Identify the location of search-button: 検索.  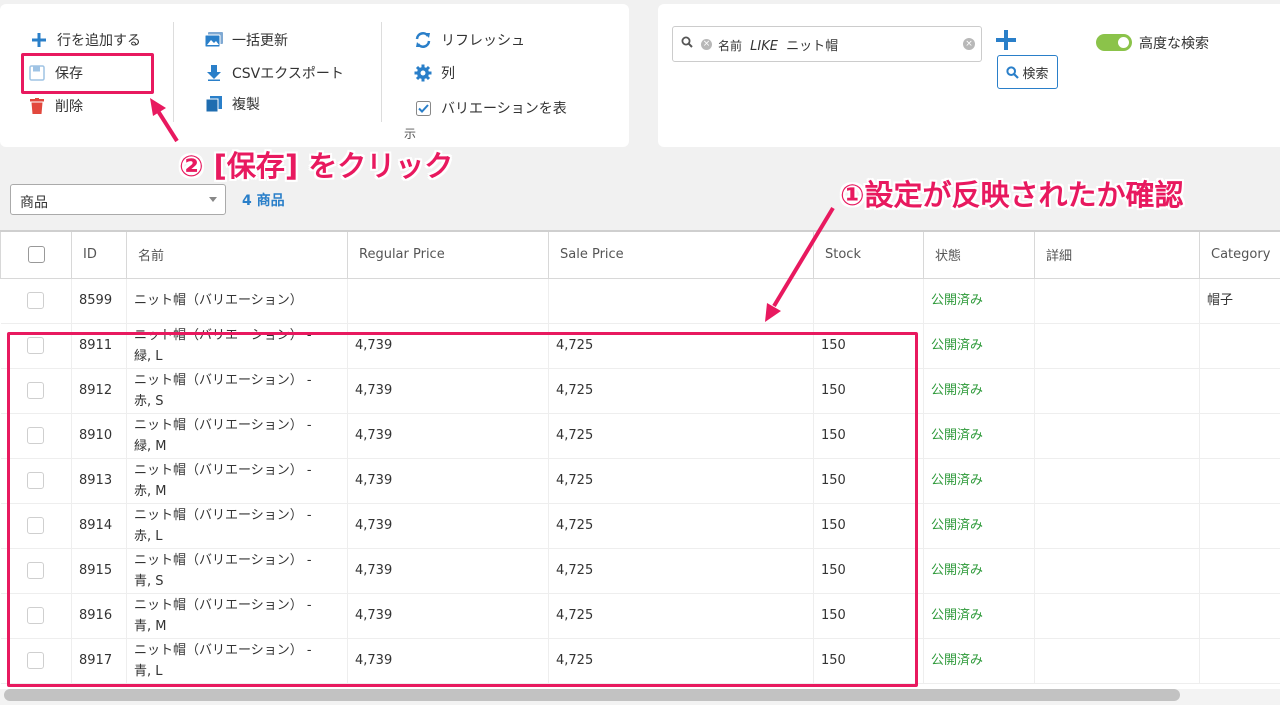
(1027, 72).